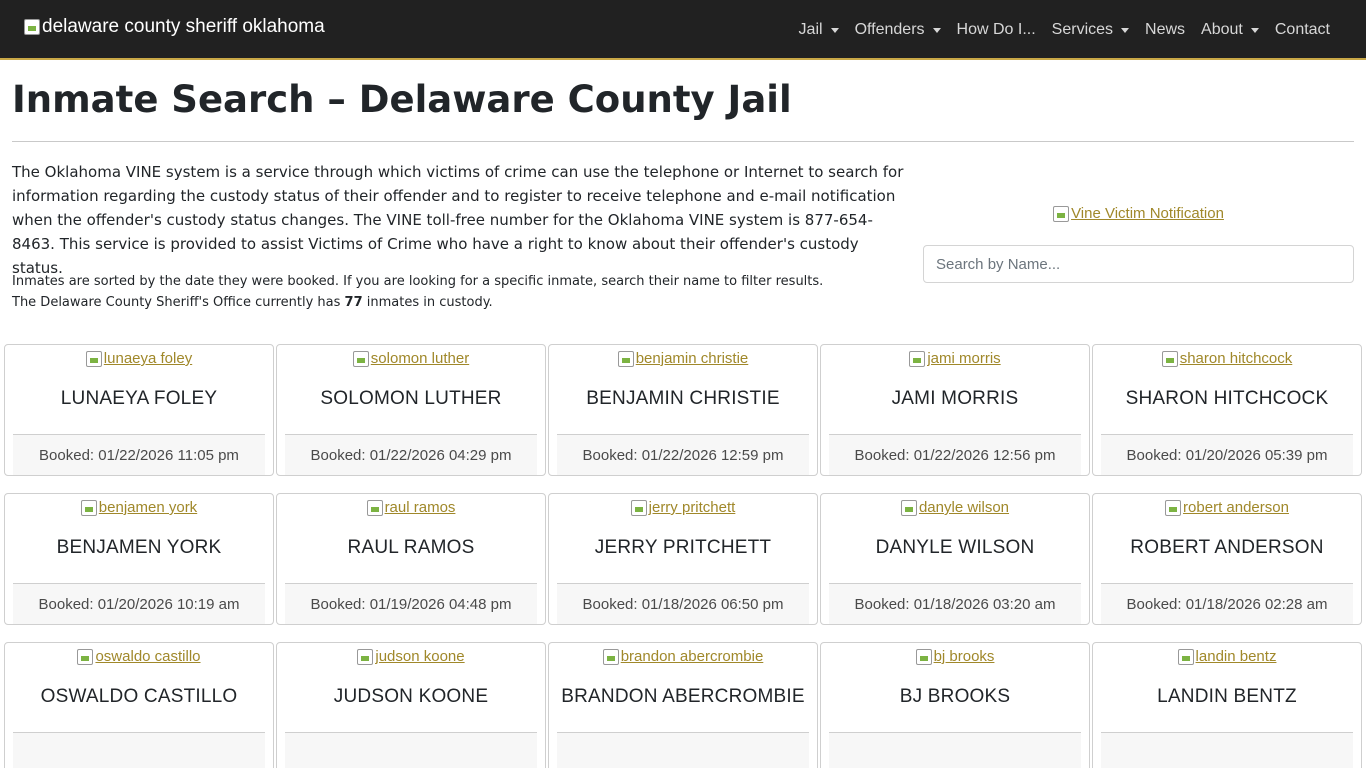 This screenshot has width=1366, height=768. I want to click on inmate-photo-alt-text: lunaeya foley, so click(148, 358).